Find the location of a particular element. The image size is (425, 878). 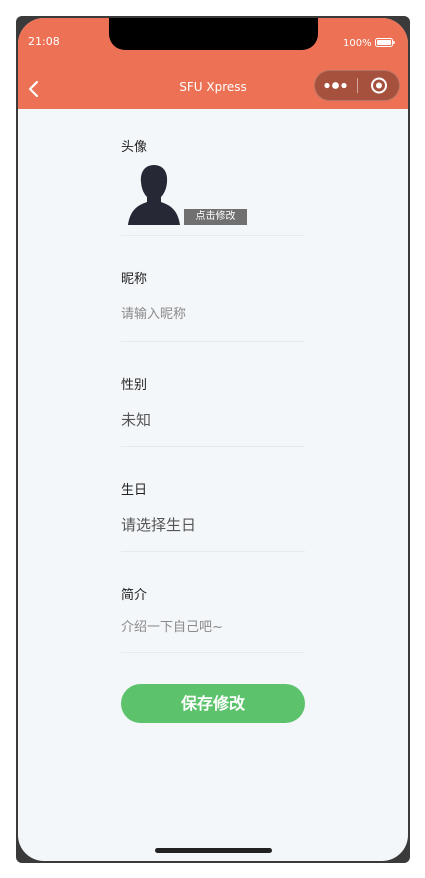

battery-percent: 100% is located at coordinates (357, 43).